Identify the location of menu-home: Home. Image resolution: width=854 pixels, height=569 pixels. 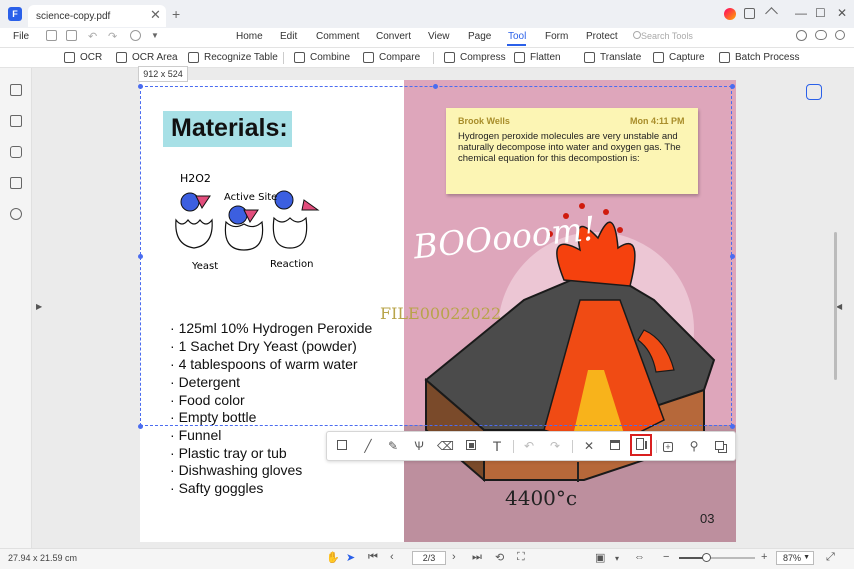
(249, 36).